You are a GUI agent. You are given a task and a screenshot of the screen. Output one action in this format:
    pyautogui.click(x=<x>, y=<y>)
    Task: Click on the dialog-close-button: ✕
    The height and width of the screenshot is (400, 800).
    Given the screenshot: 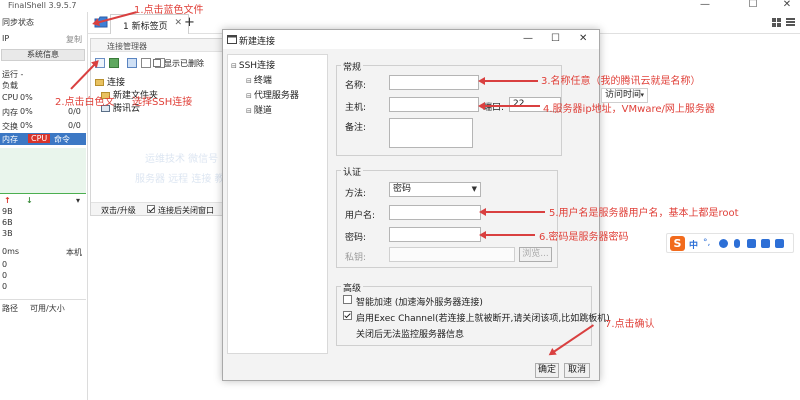 What is the action you would take?
    pyautogui.click(x=583, y=38)
    